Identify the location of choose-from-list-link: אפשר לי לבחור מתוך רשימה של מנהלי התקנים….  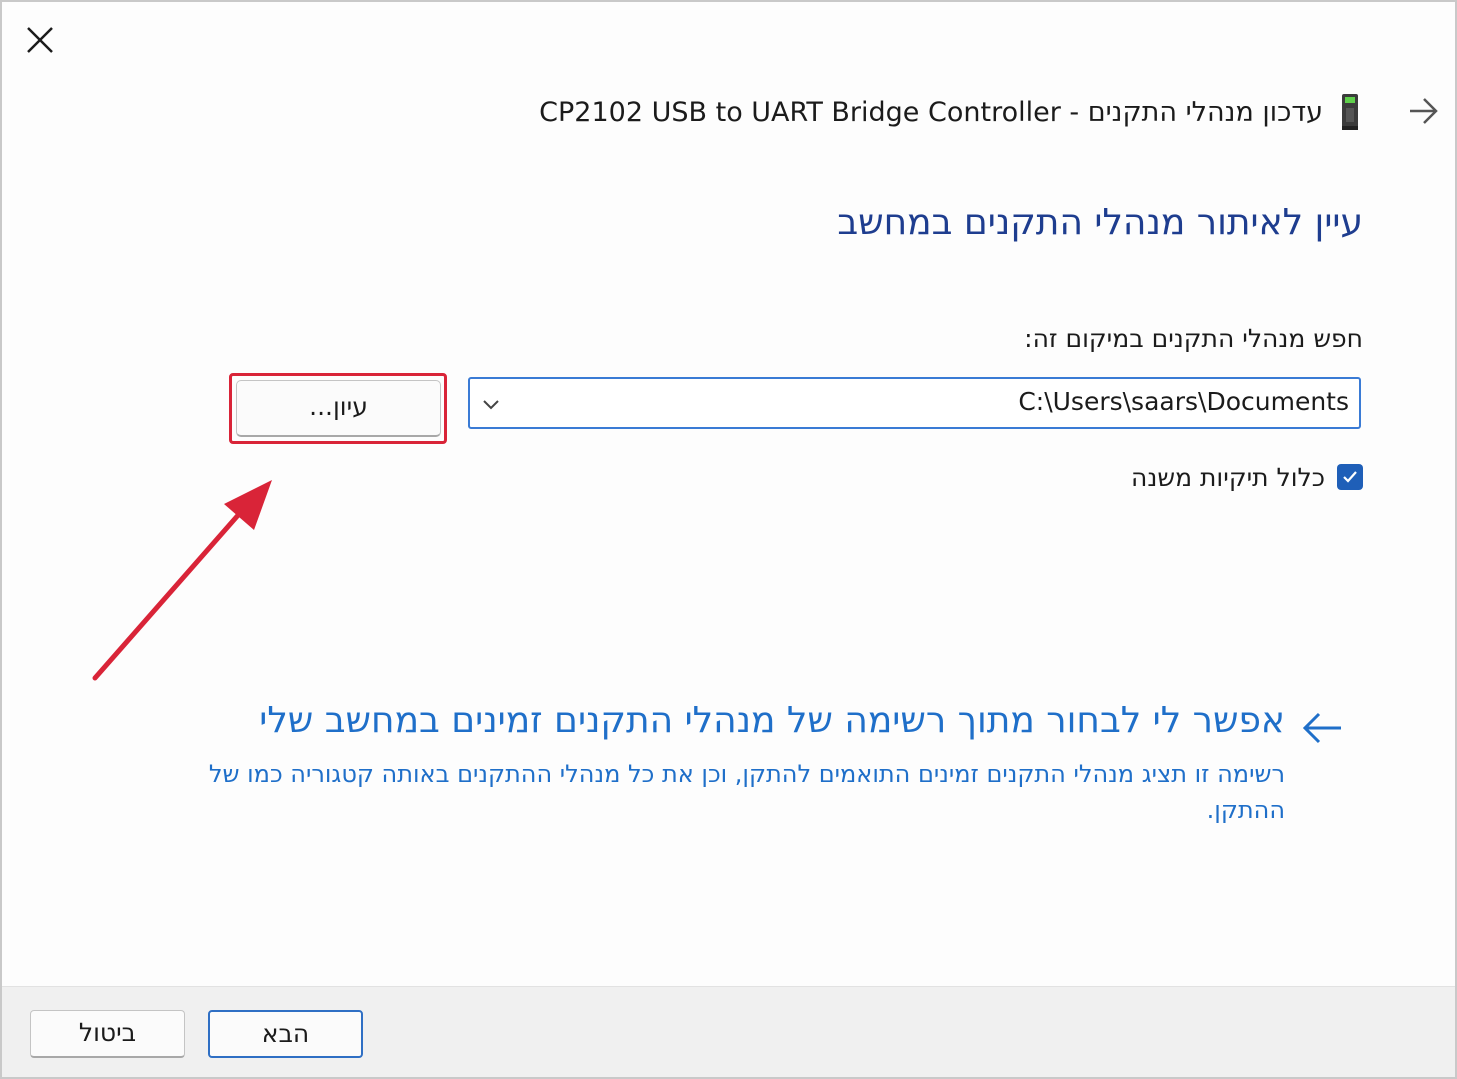
(772, 720).